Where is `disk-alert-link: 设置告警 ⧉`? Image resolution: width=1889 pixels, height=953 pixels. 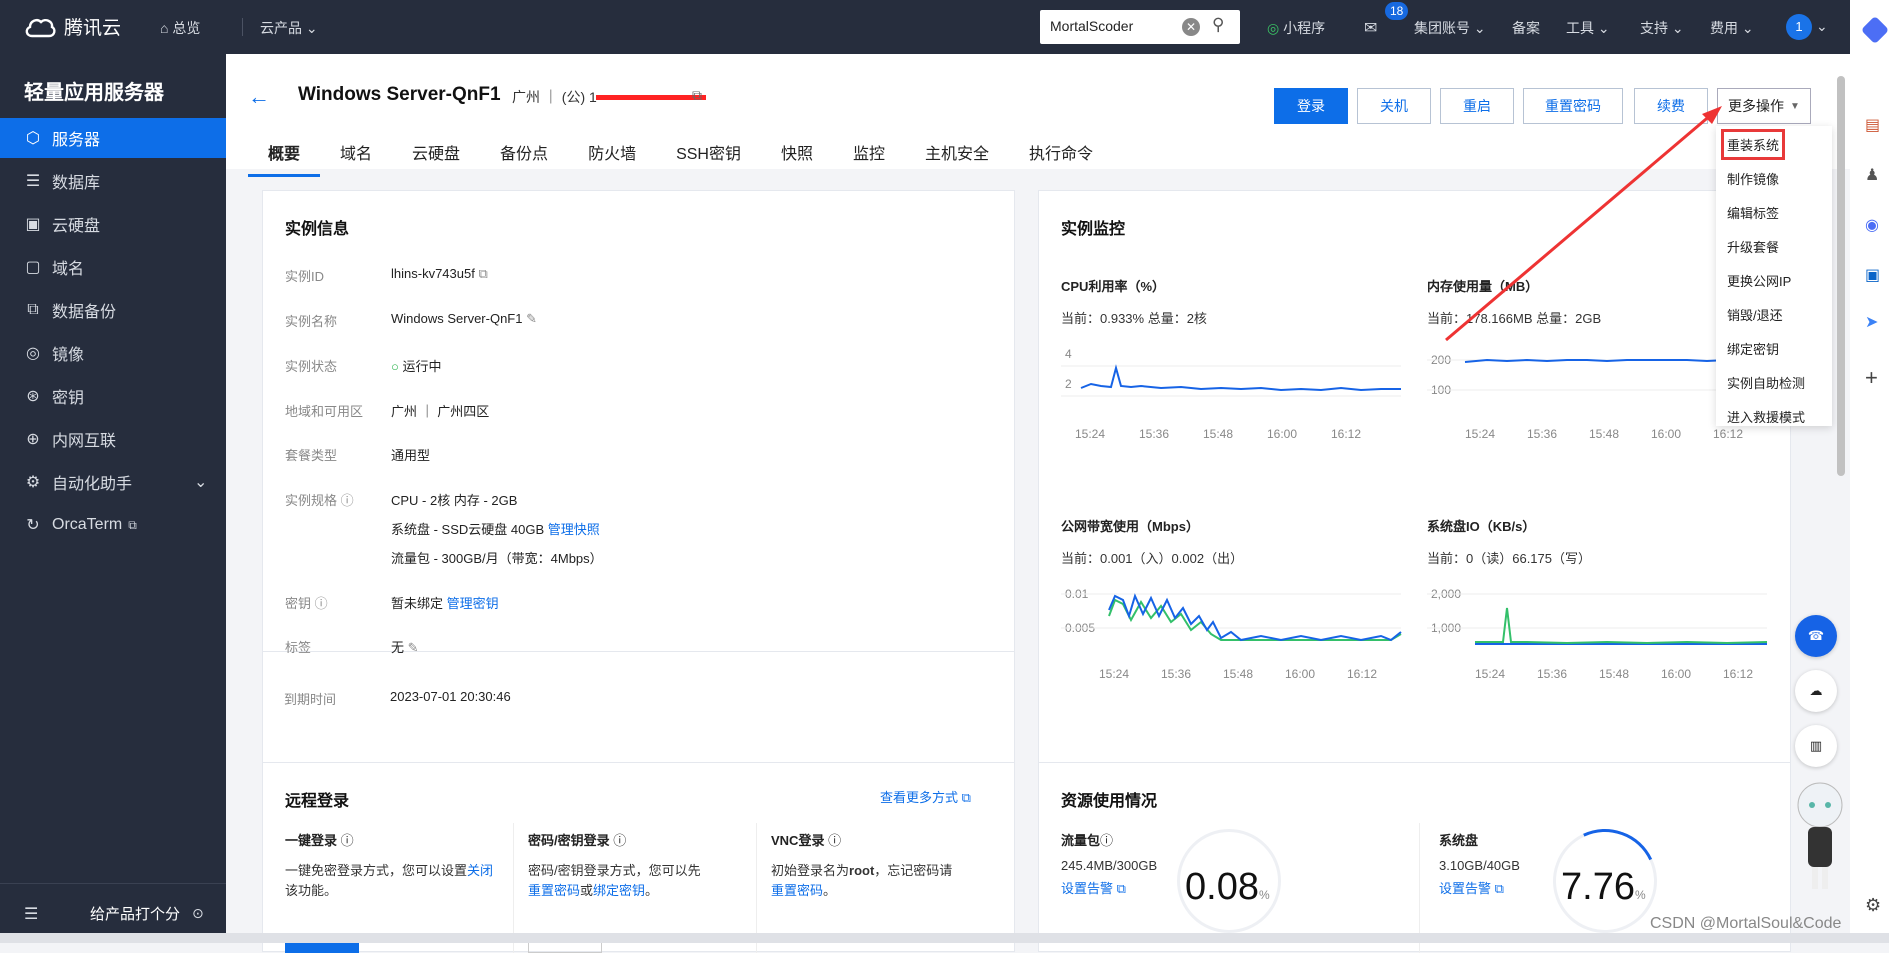 disk-alert-link: 设置告警 ⧉ is located at coordinates (1471, 887).